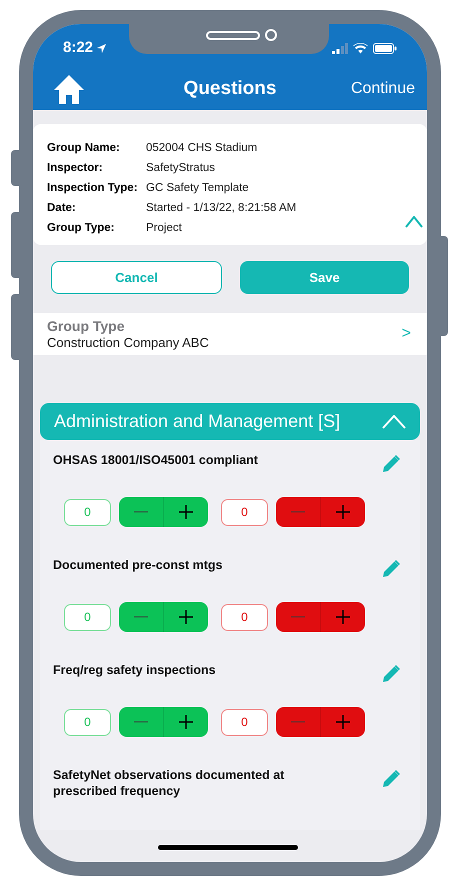 The width and height of the screenshot is (451, 881). I want to click on cancel-button: Cancel, so click(136, 277).